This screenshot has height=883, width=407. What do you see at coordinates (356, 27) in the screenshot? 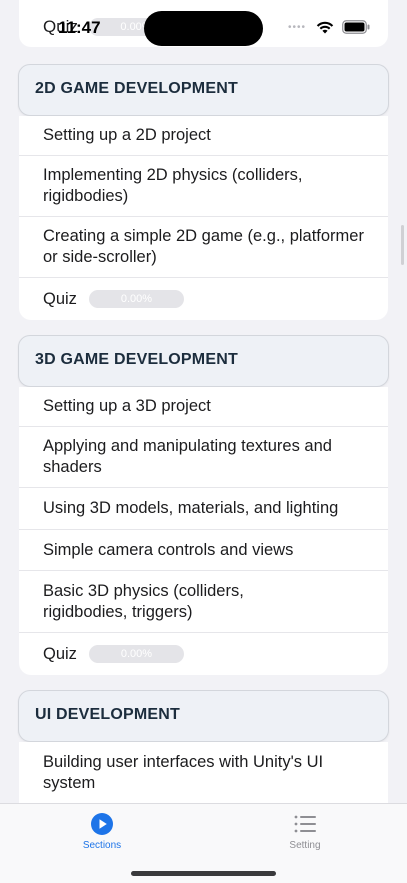
I see `battery-icon` at bounding box center [356, 27].